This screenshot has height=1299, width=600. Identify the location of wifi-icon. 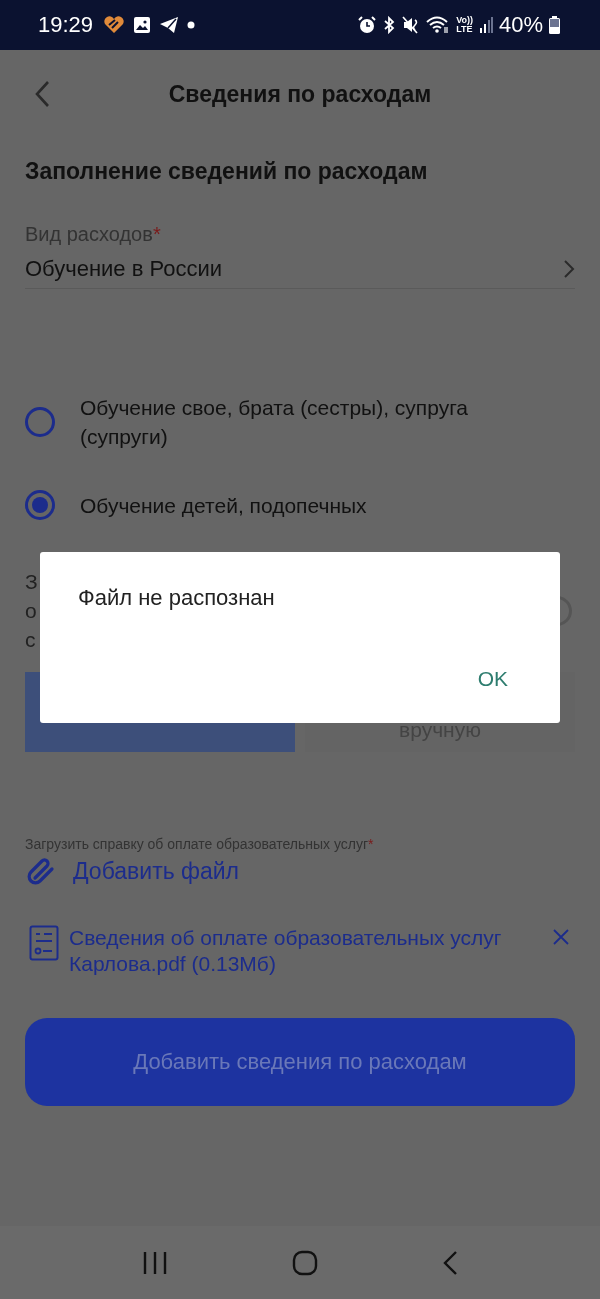
(438, 25).